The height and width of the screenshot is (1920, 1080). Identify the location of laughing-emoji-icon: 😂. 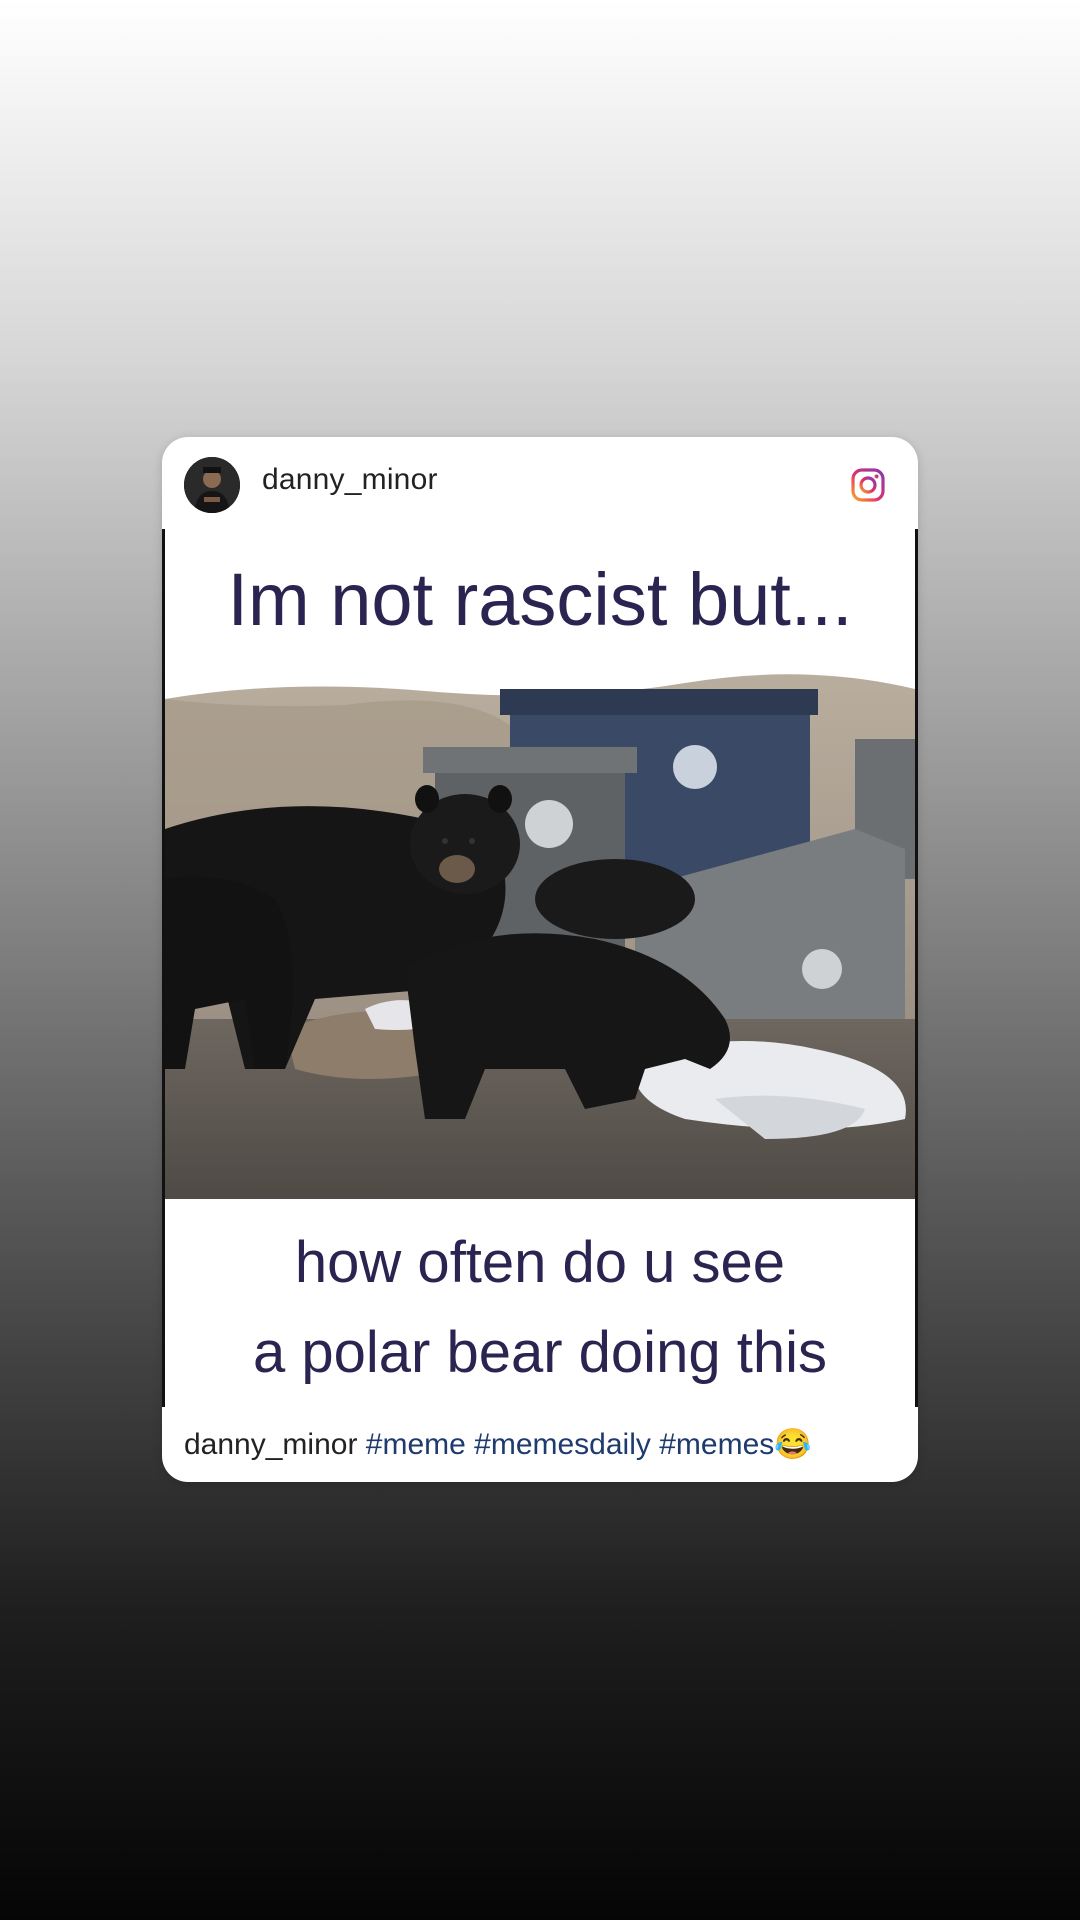
(793, 1444).